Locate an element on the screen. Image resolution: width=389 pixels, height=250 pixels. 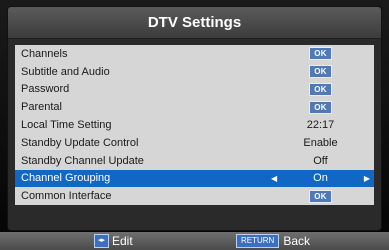
left-right-arrows-icon: ◂▸ is located at coordinates (101, 241).